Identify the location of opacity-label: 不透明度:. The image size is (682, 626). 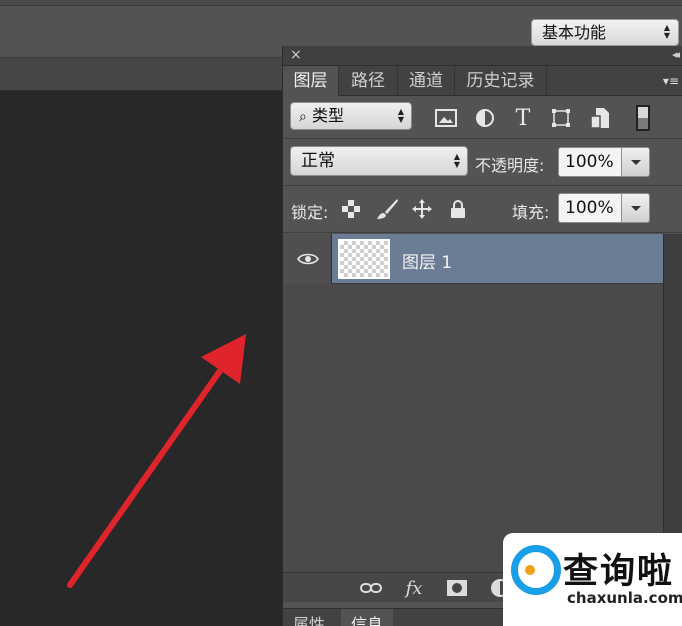
(510, 165).